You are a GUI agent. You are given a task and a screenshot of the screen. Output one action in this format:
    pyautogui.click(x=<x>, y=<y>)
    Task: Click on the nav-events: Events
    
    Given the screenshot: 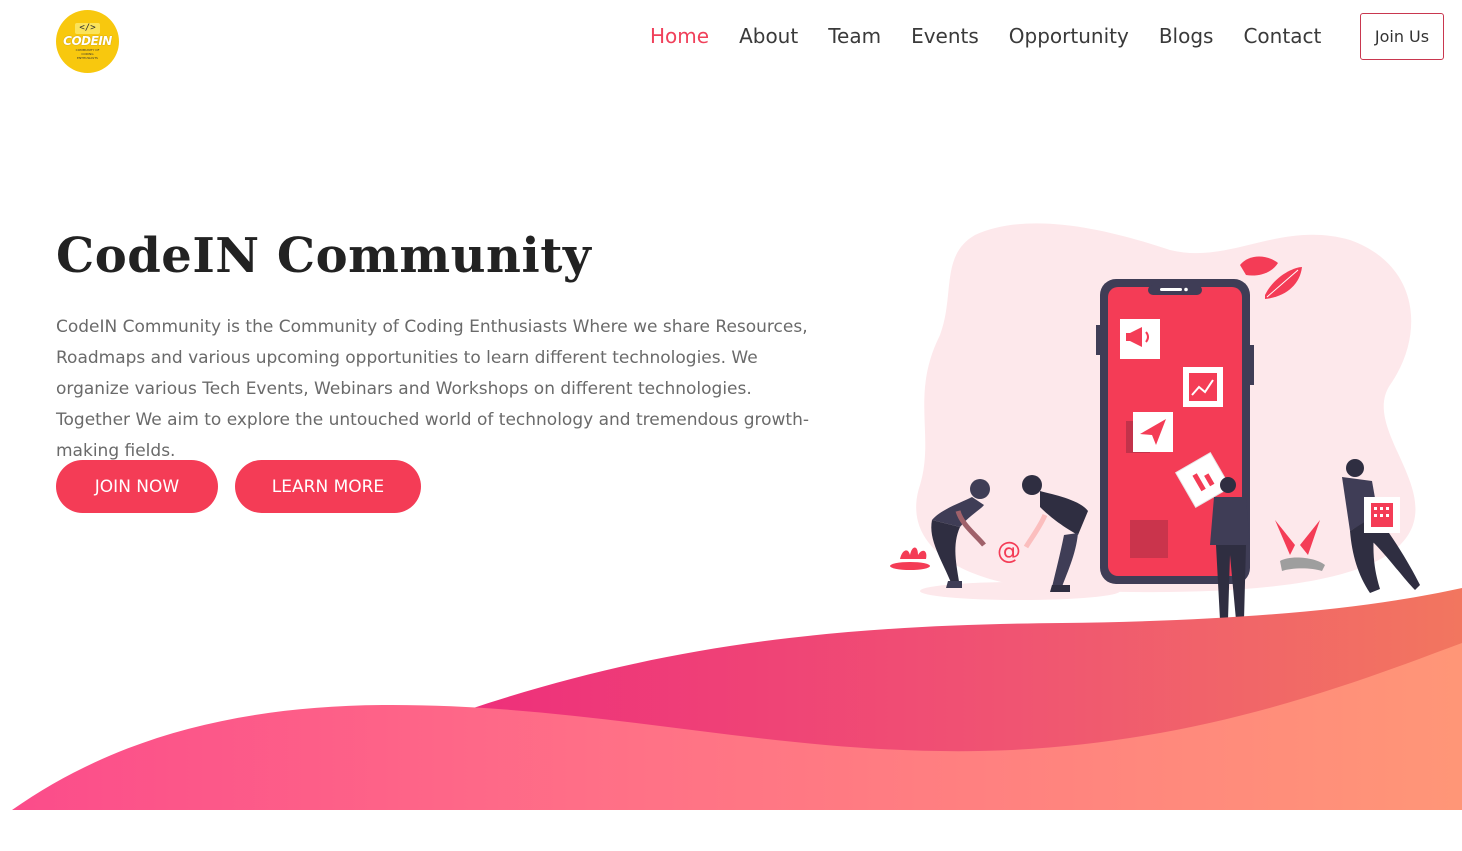 What is the action you would take?
    pyautogui.click(x=945, y=36)
    